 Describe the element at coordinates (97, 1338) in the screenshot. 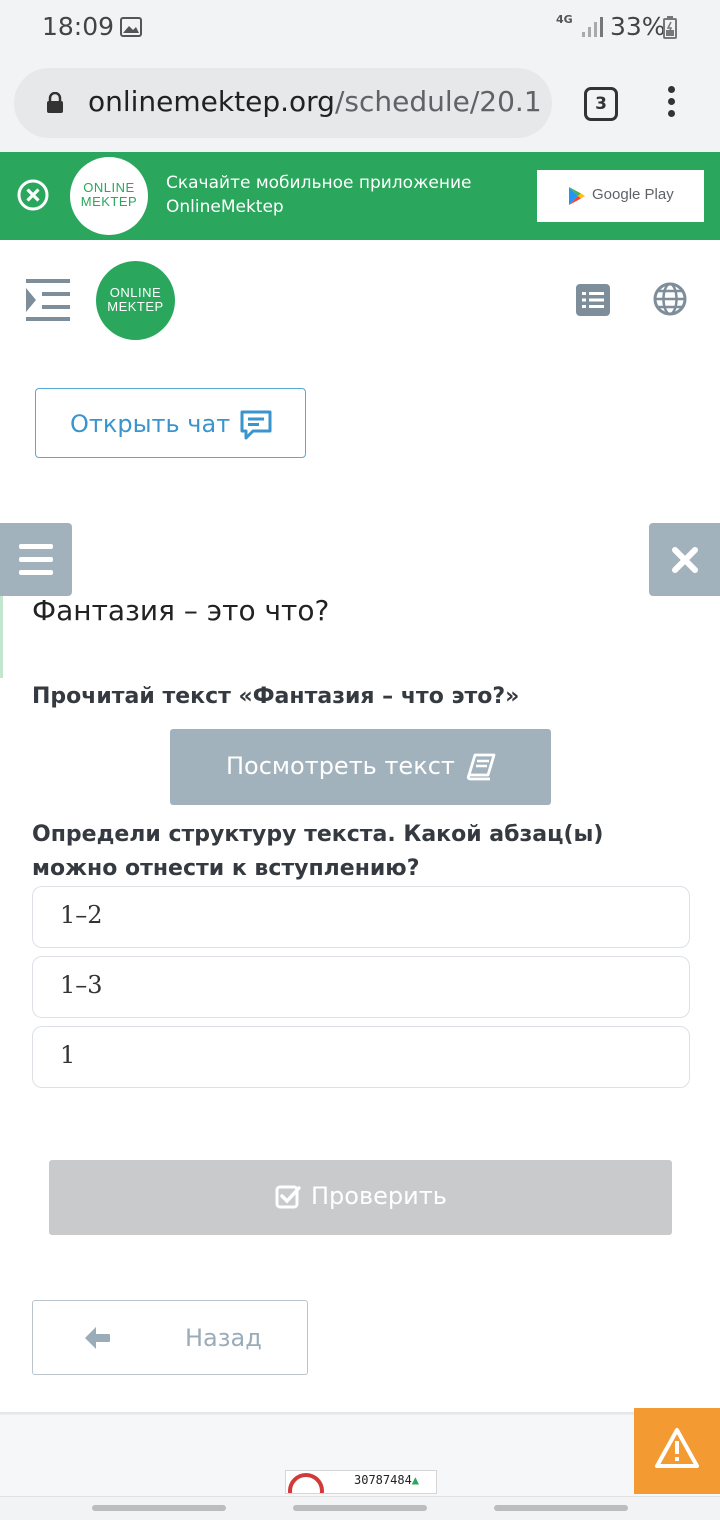

I see `arrow-left-icon` at that location.